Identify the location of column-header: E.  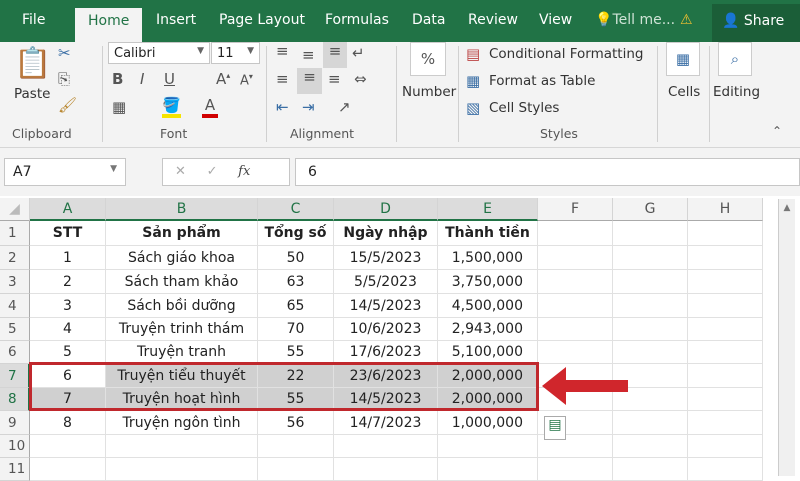
(488, 209).